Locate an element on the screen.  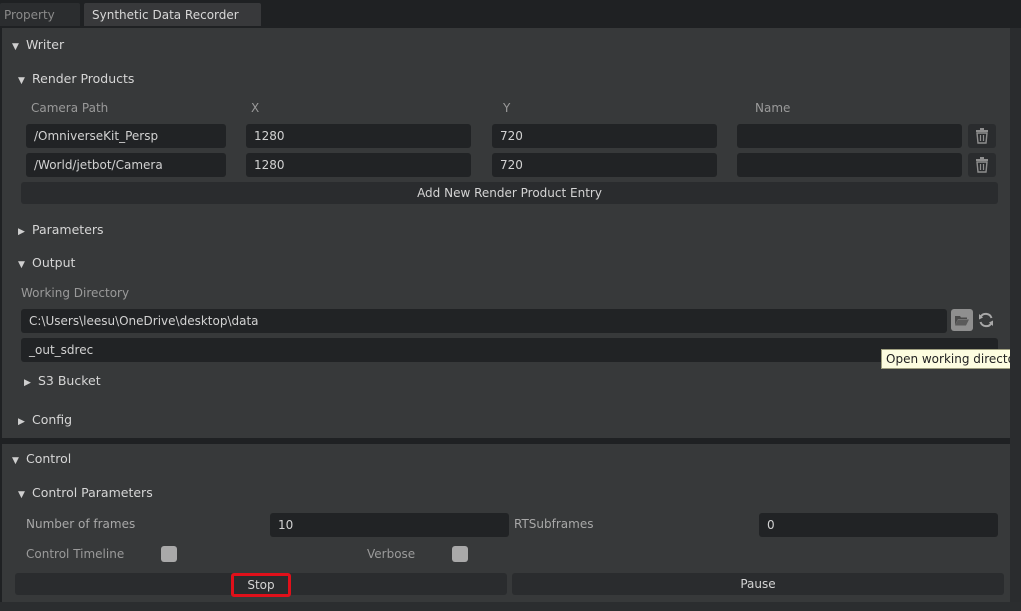
render-products-header: ▼ Render Products is located at coordinates (76, 78).